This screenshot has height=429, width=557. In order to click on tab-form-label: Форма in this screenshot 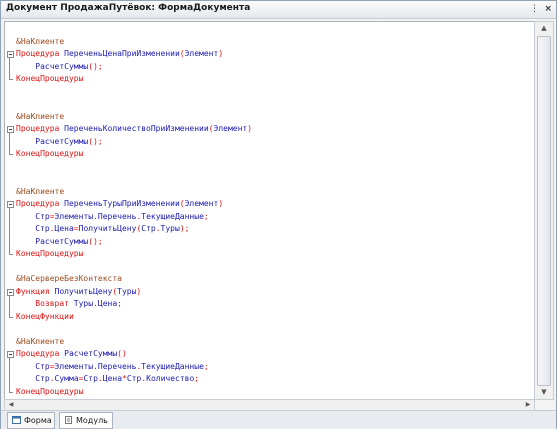, I will do `click(38, 420)`.